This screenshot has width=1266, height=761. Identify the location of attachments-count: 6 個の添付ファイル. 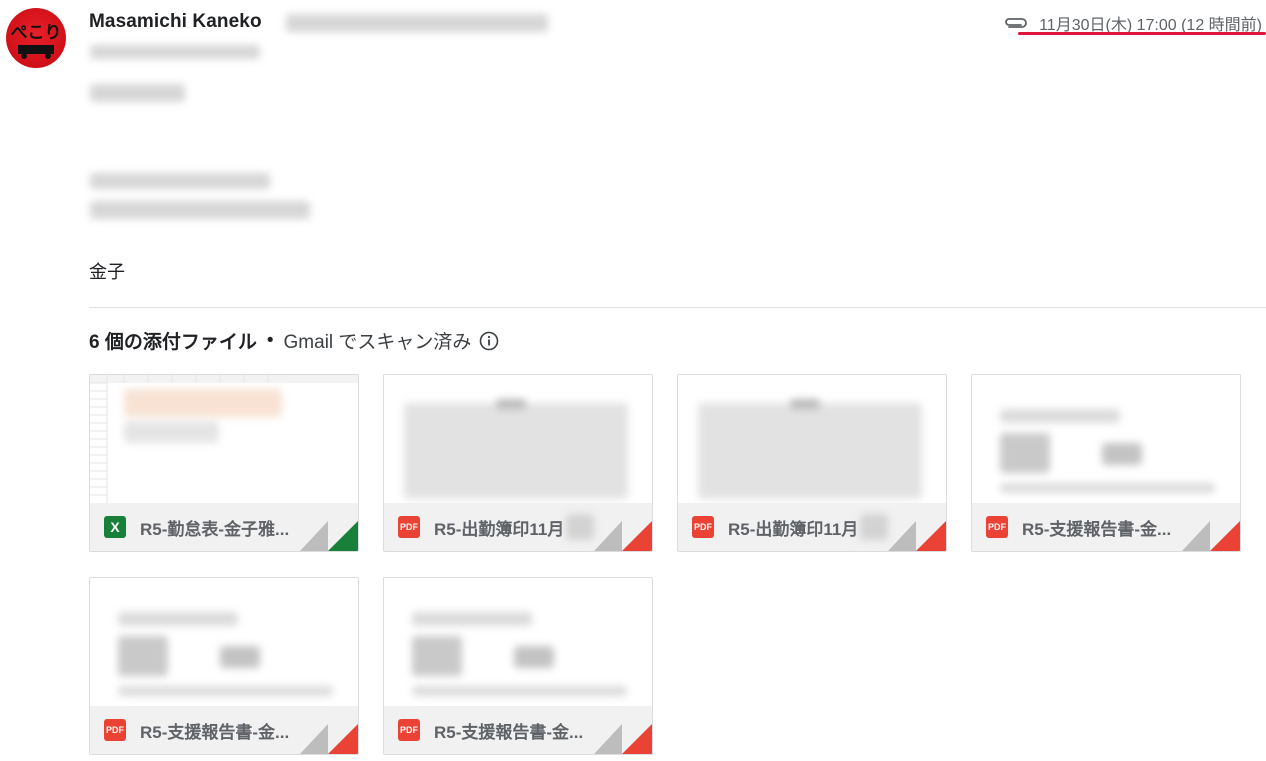
(173, 342).